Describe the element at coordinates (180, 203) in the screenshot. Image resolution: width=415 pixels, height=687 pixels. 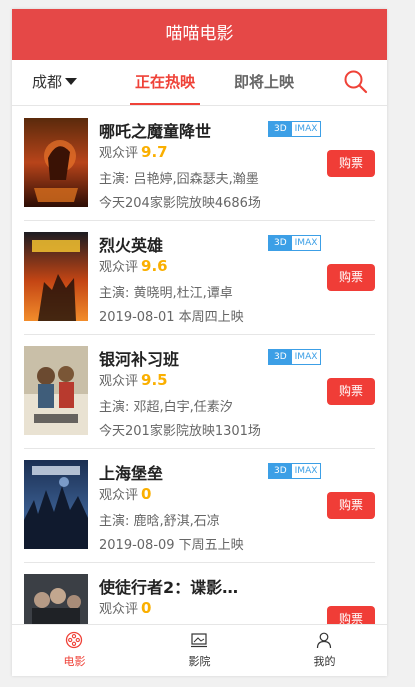
I see `show-info: 今天204家影院放映4686场` at that location.